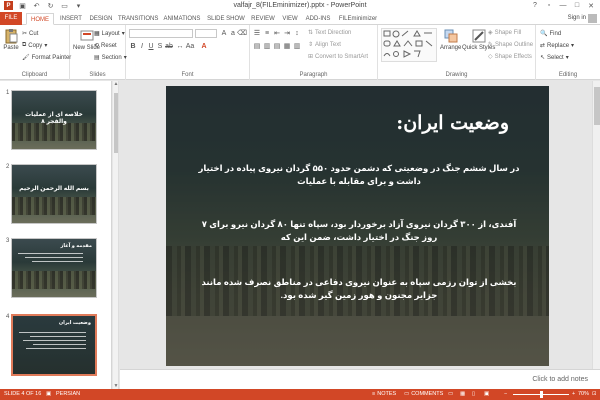 Image resolution: width=600 pixels, height=400 pixels. I want to click on bold-icon: B, so click(133, 46).